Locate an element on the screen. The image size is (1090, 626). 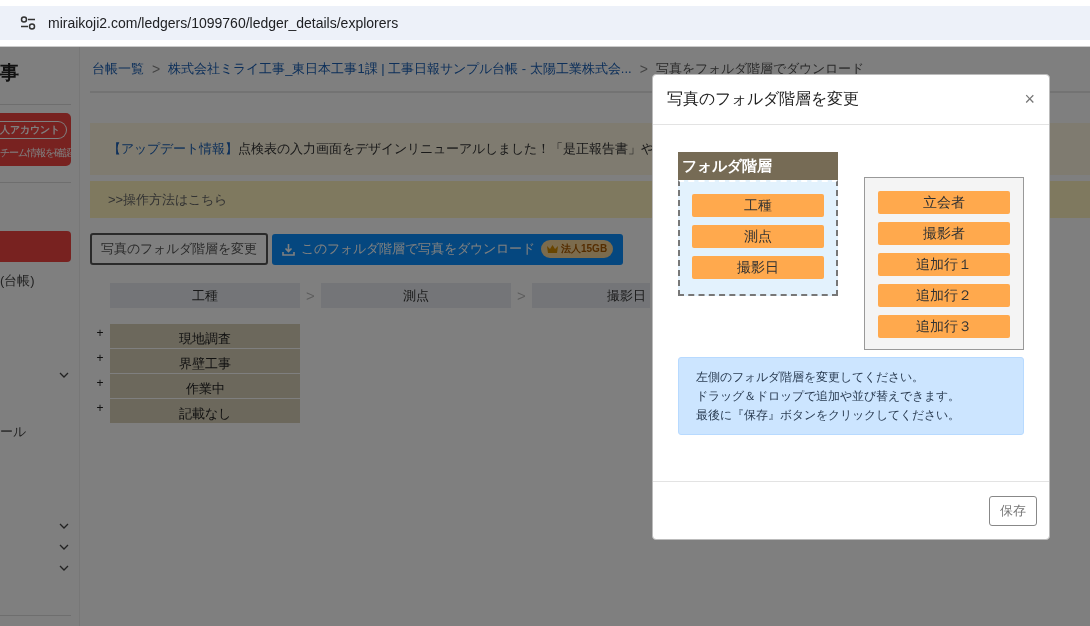
instruction-text: 左側のフォルダ階層を変更してください。 is located at coordinates (810, 377).